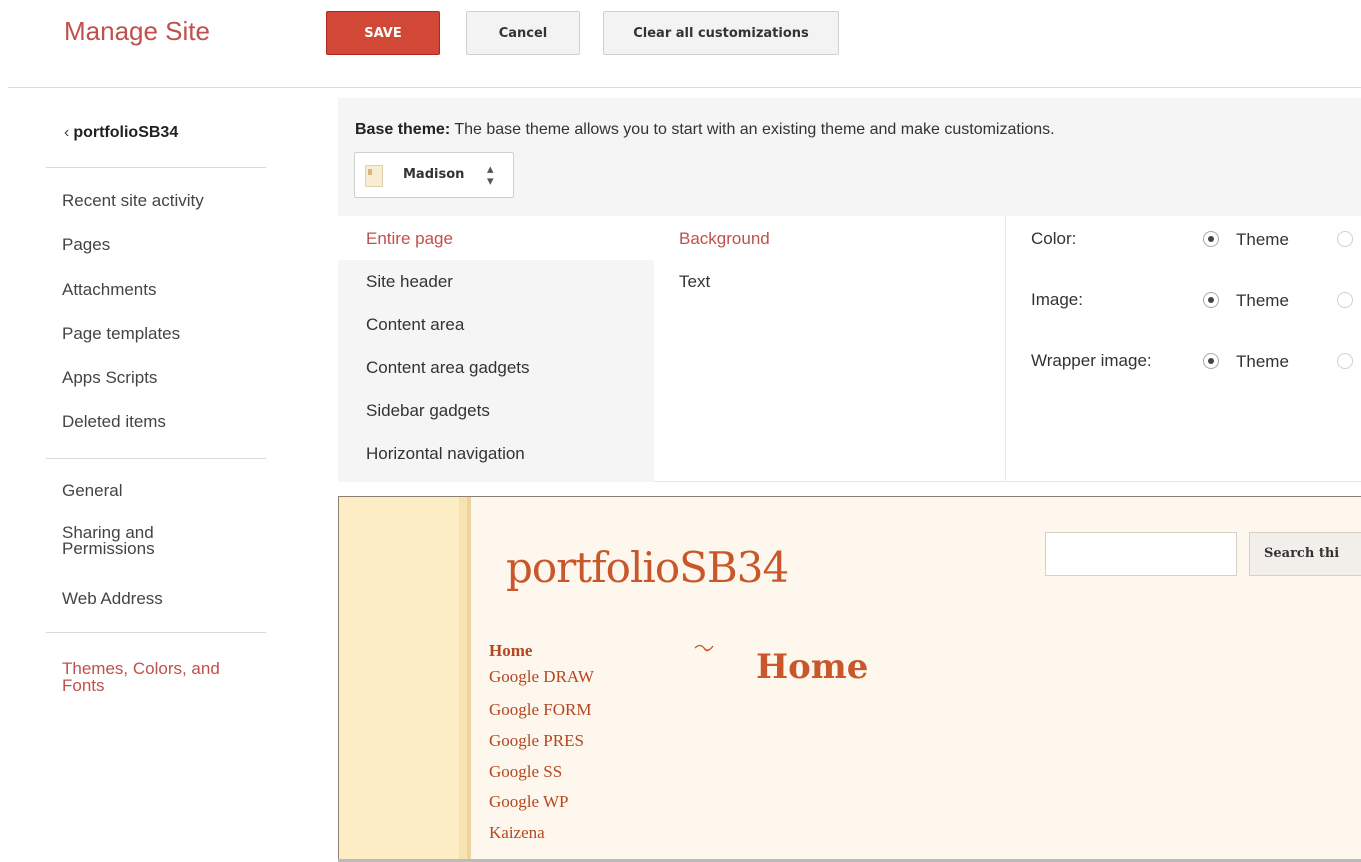 The image size is (1361, 862). What do you see at coordinates (526, 771) in the screenshot?
I see `preview-nav-item: Google SS` at bounding box center [526, 771].